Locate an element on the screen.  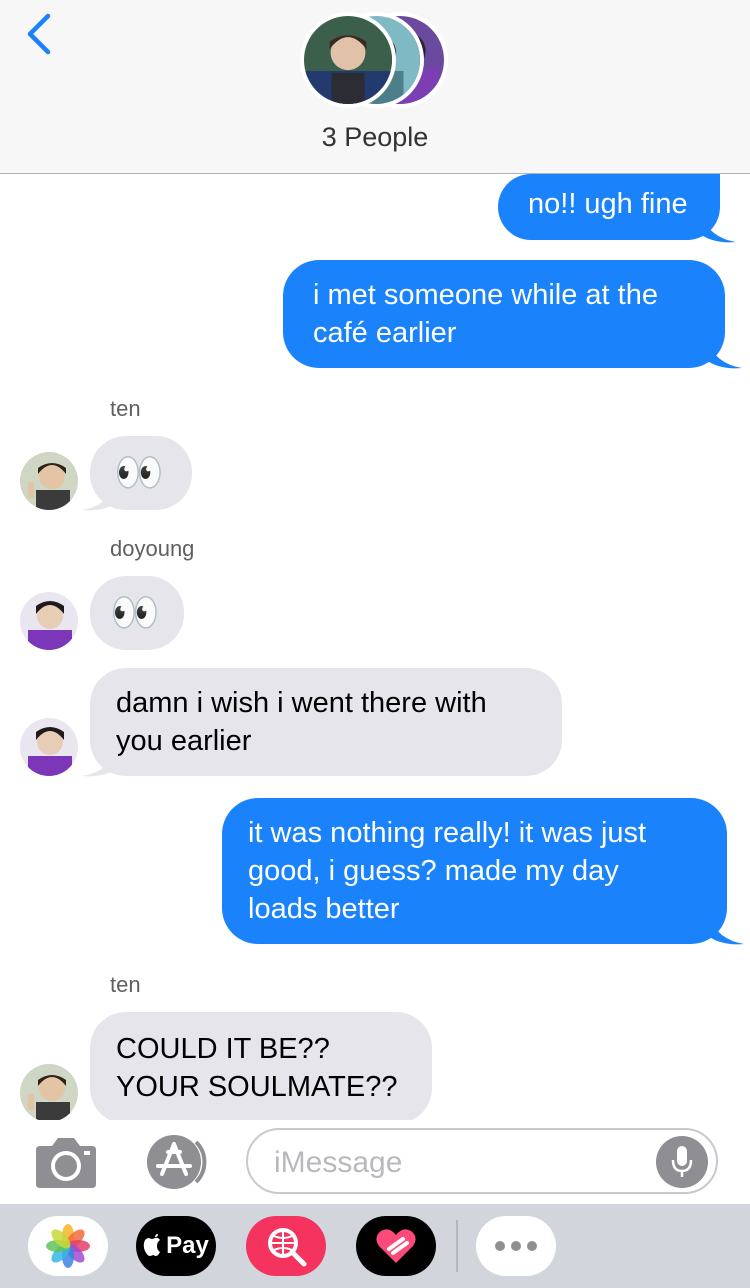
app-store-button is located at coordinates (176, 1162).